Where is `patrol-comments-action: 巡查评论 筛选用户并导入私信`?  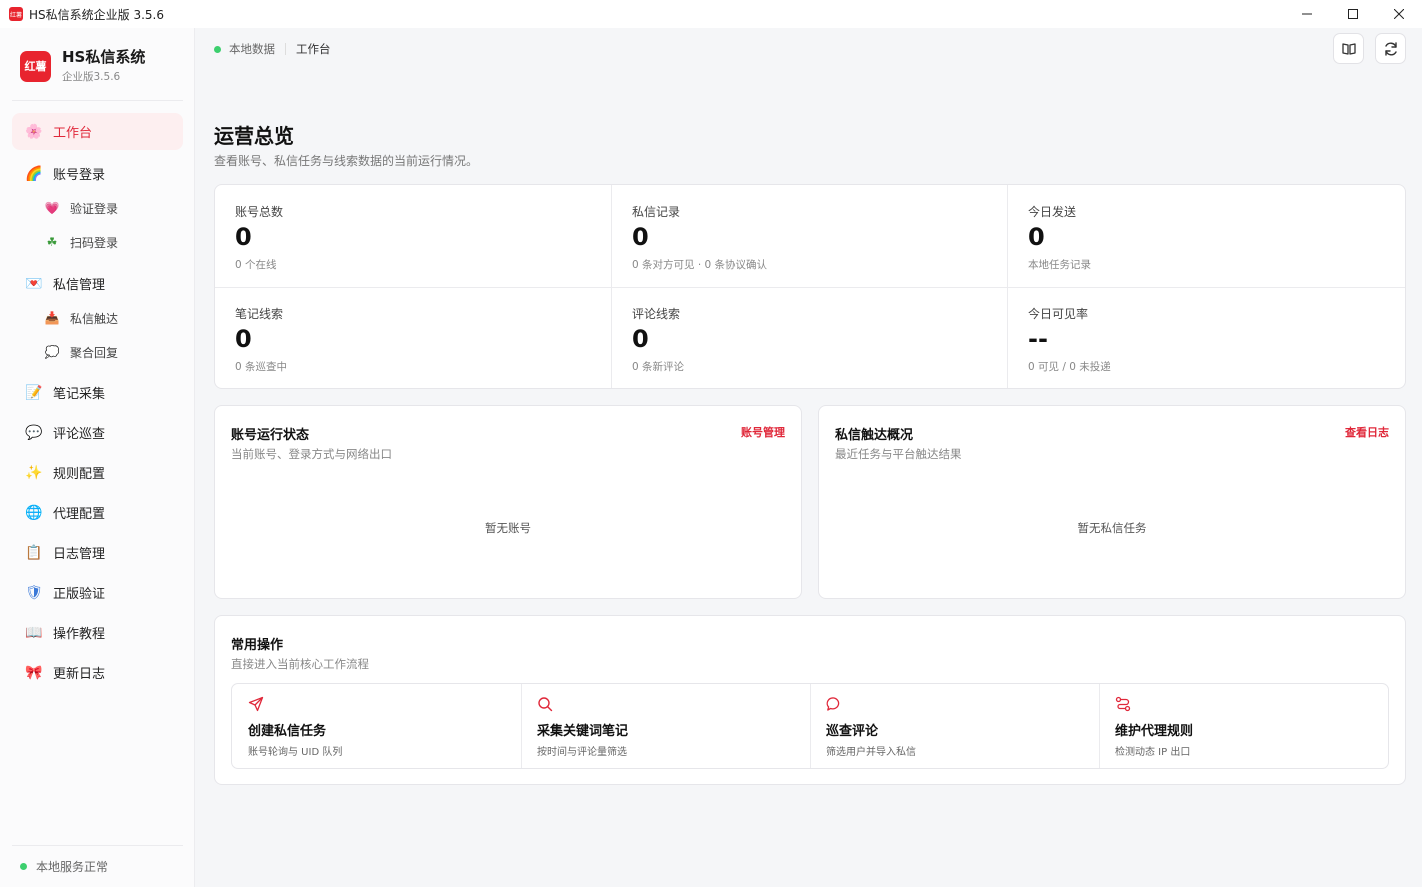
patrol-comments-action: 巡查评论 筛选用户并导入私信 is located at coordinates (954, 726).